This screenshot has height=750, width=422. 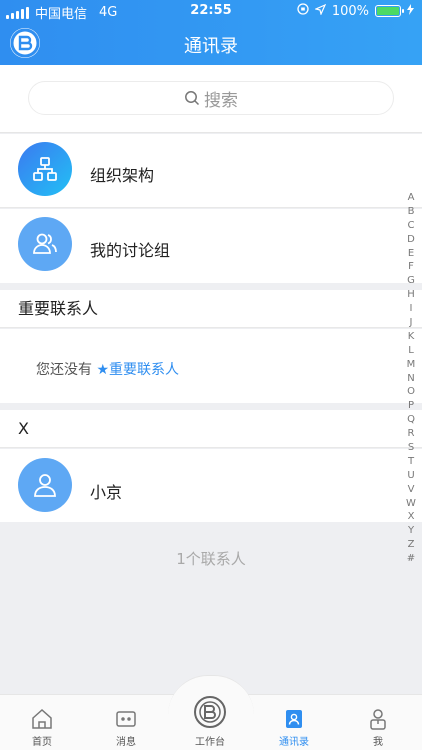 I want to click on index-letter: B, so click(x=411, y=212).